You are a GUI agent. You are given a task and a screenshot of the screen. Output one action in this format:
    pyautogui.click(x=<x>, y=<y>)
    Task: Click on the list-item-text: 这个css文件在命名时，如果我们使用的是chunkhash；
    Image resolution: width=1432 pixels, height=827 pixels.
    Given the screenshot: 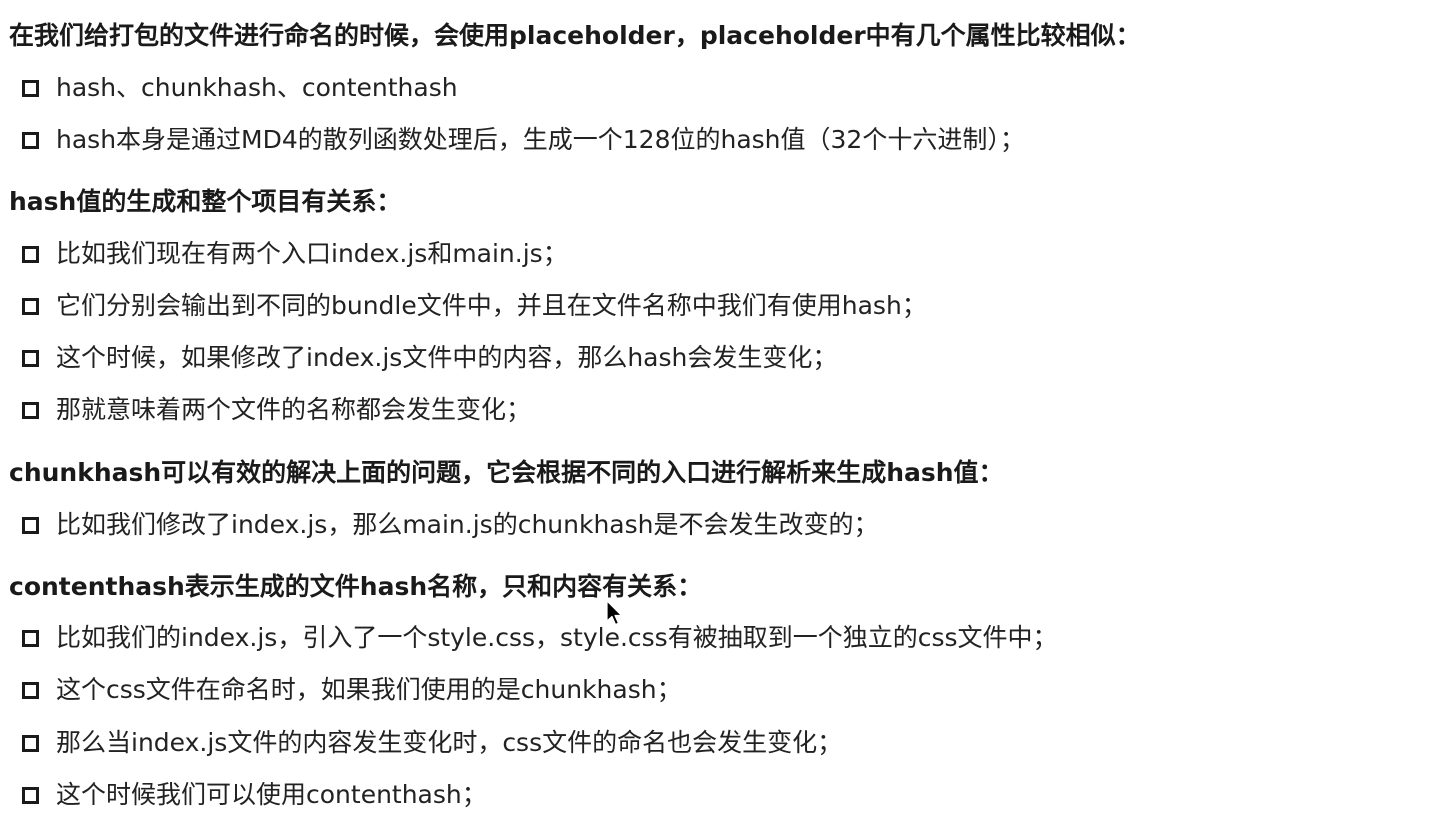 What is the action you would take?
    pyautogui.click(x=369, y=689)
    